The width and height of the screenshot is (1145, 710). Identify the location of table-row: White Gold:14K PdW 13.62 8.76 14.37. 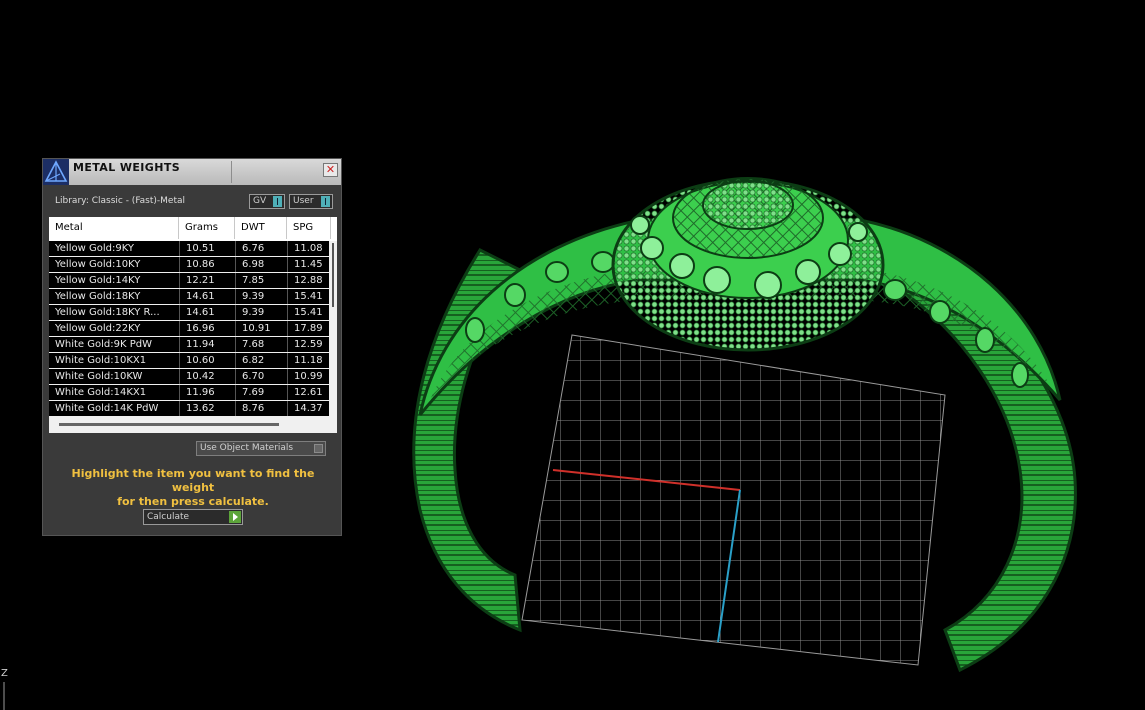
(189, 408).